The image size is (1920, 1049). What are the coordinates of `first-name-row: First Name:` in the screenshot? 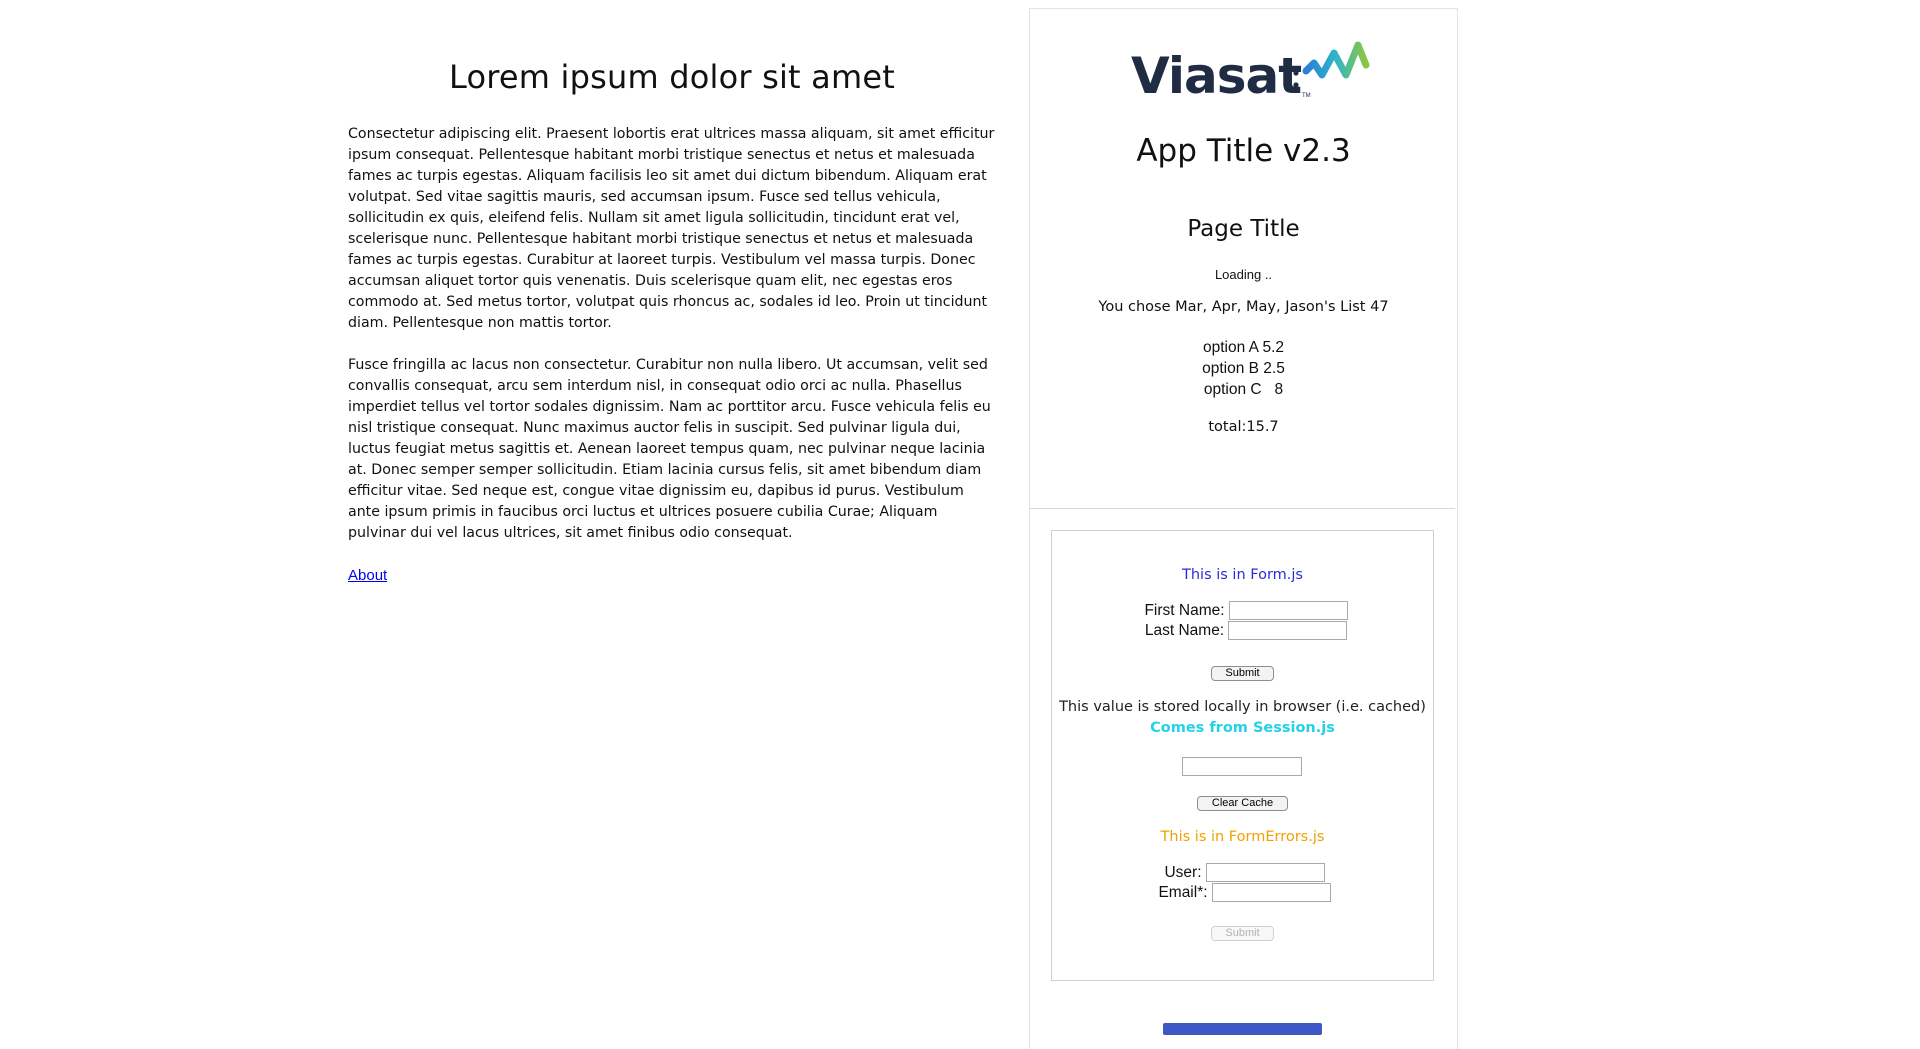 It's located at (1242, 612).